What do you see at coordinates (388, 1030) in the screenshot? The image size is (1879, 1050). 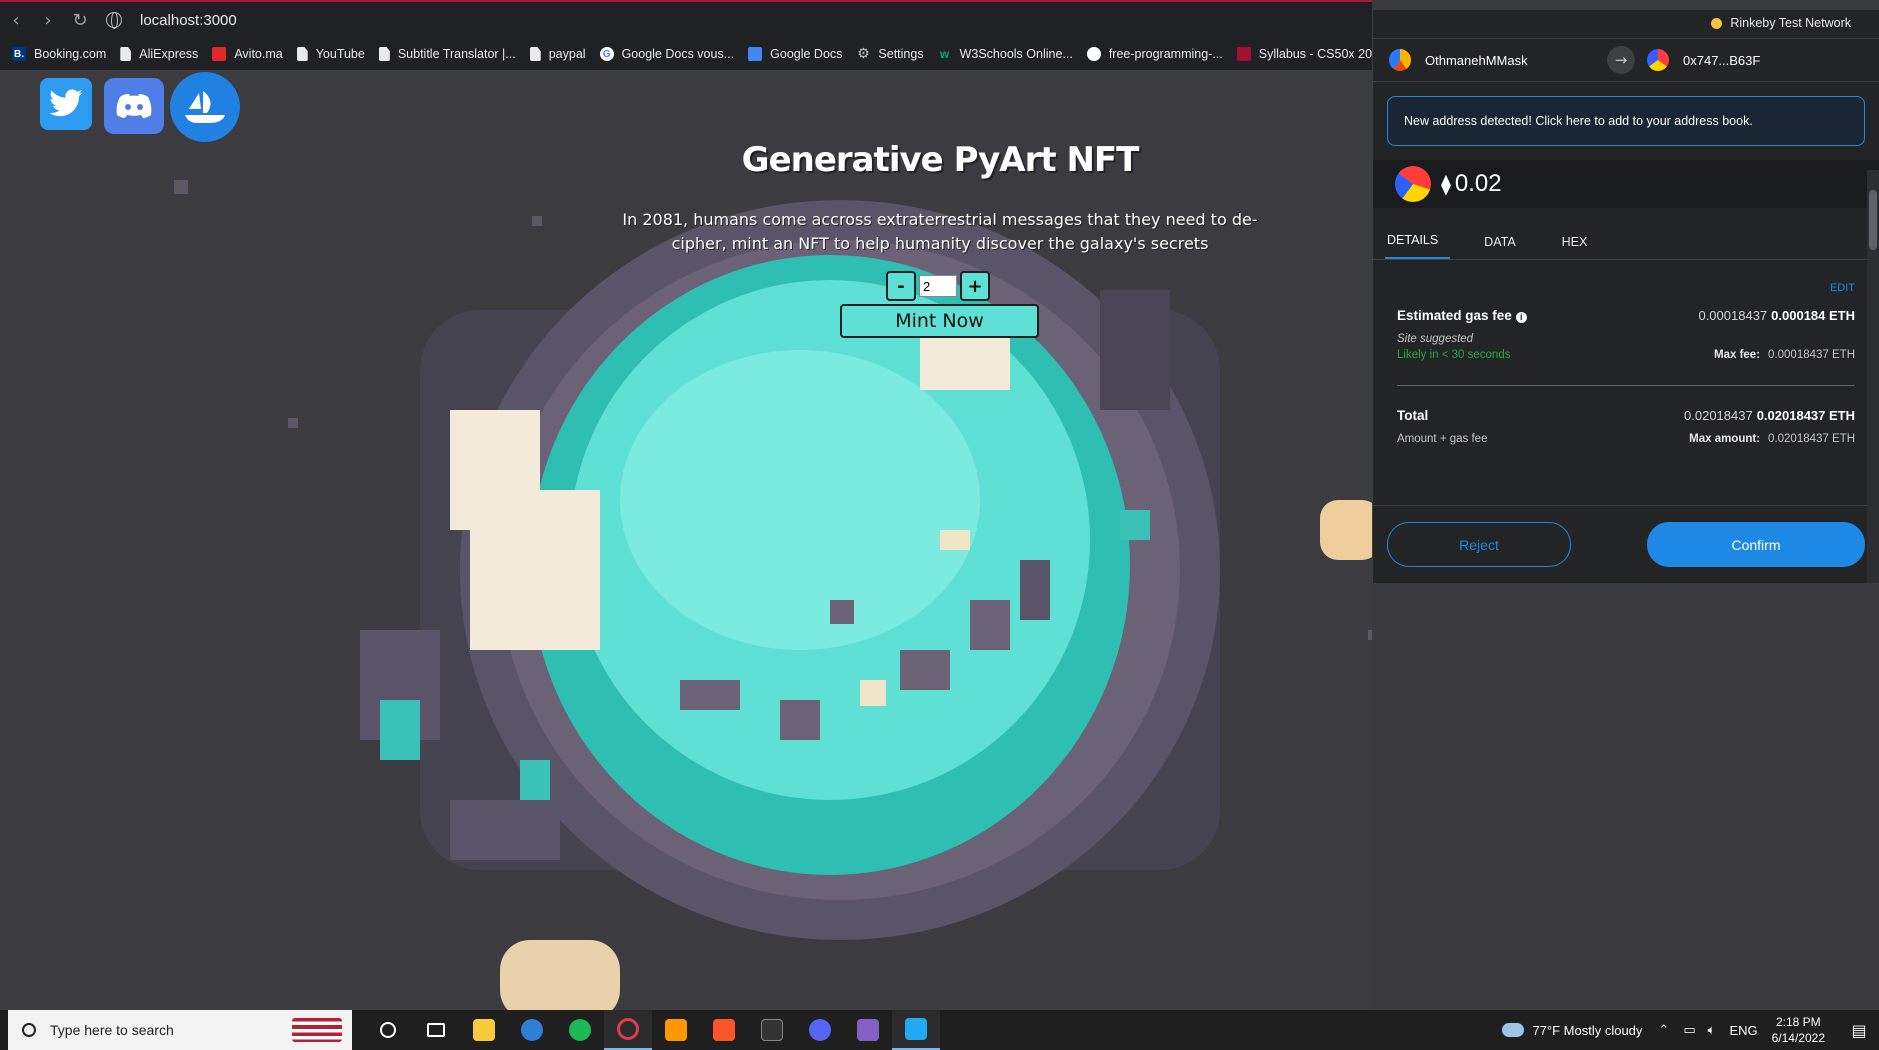 I see `cortana-icon` at bounding box center [388, 1030].